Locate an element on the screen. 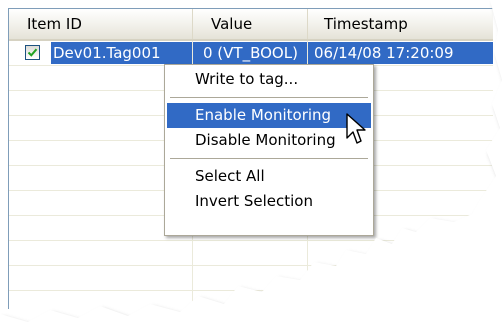 The width and height of the screenshot is (504, 328). row-checkbox is located at coordinates (32, 52).